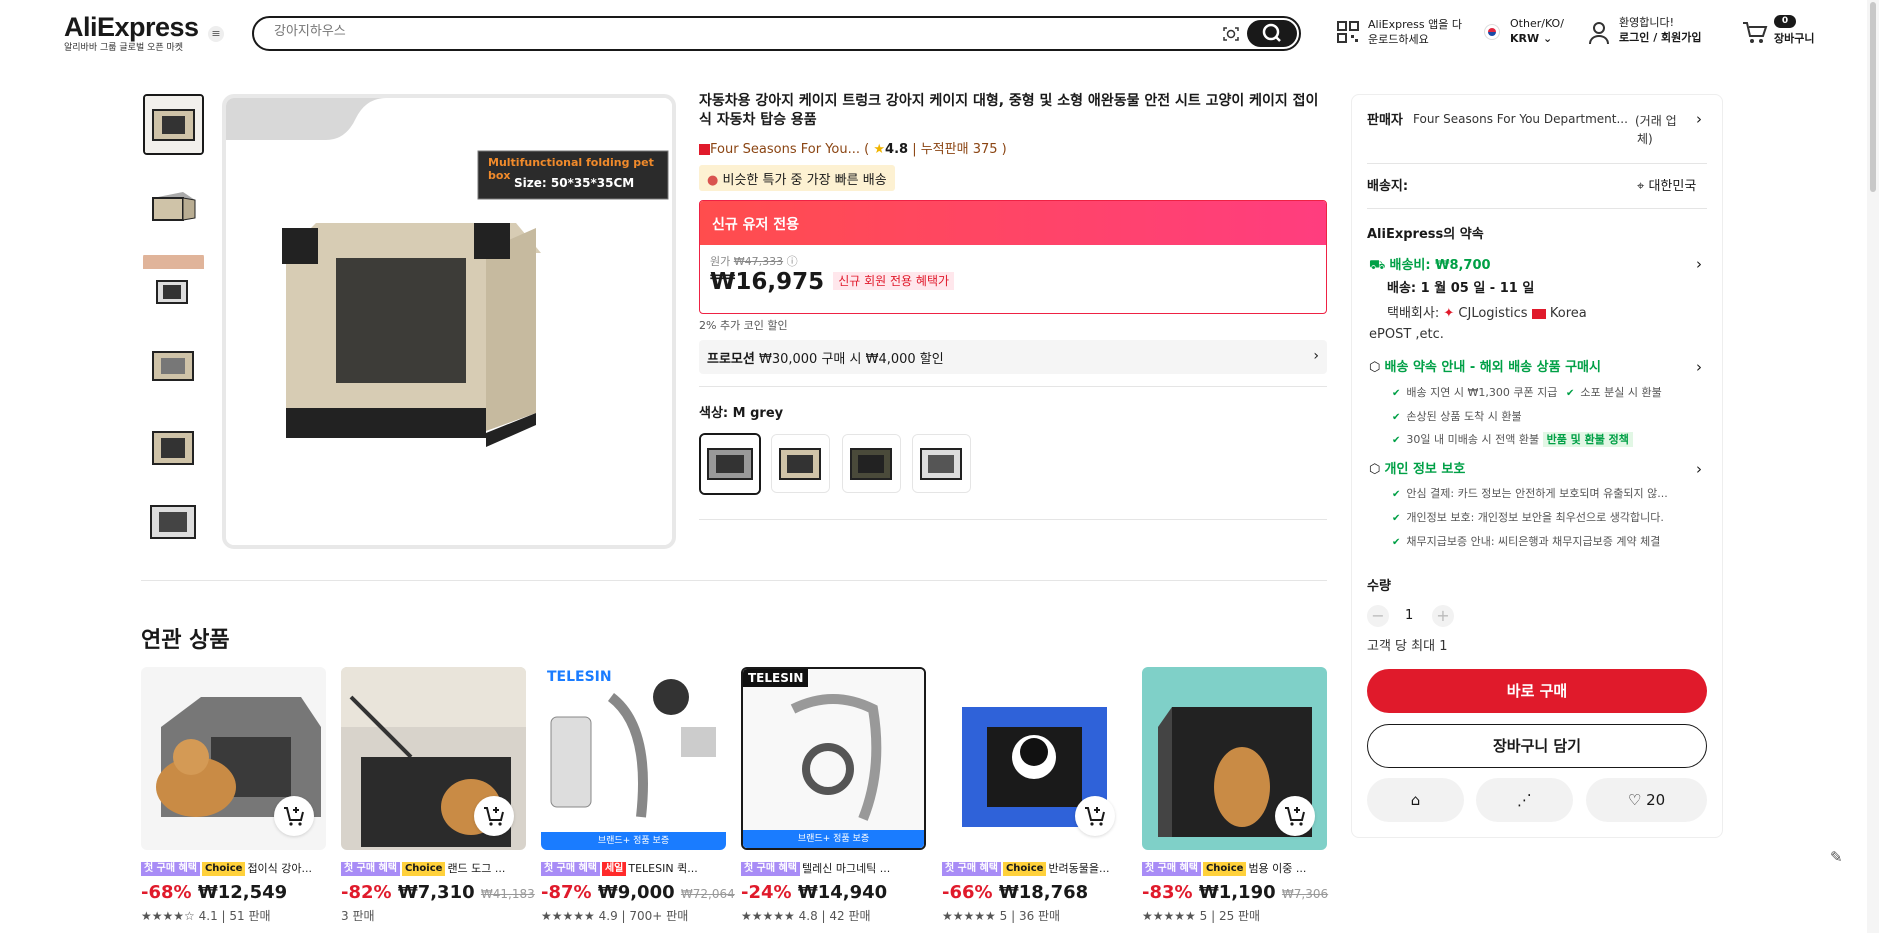 Image resolution: width=1879 pixels, height=933 pixels. I want to click on search-button, so click(1272, 33).